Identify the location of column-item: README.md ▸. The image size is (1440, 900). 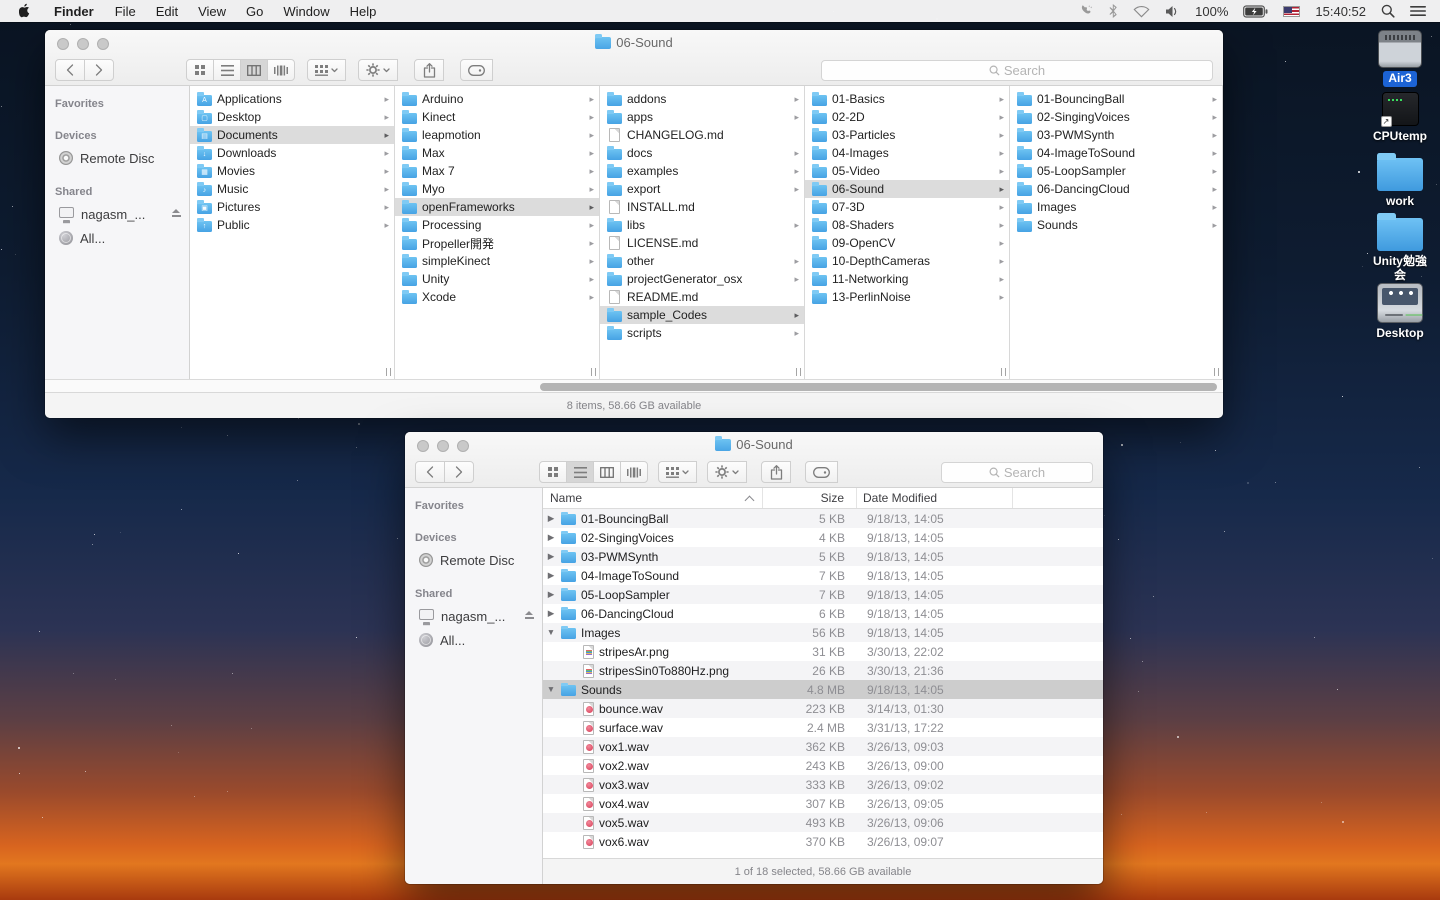
(702, 297).